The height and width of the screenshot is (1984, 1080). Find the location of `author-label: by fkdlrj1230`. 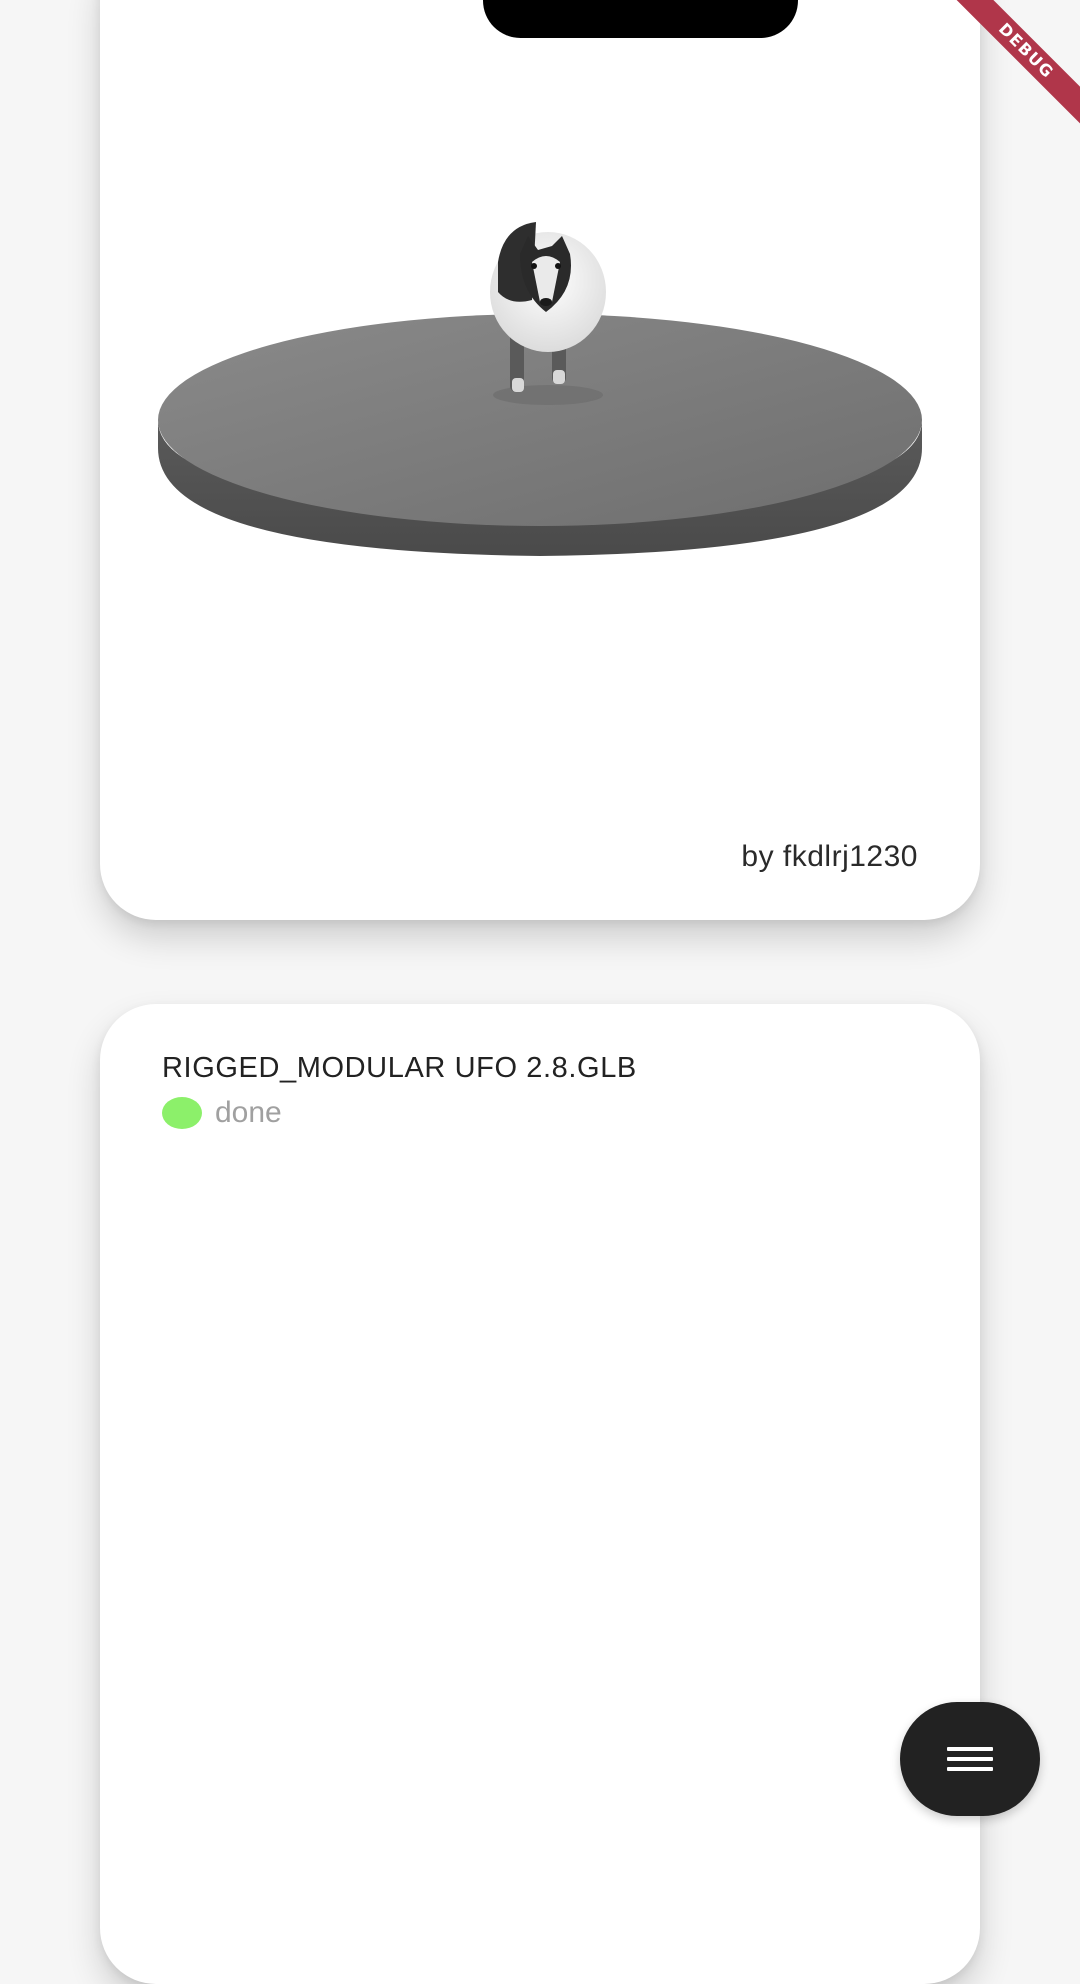

author-label: by fkdlrj1230 is located at coordinates (829, 856).